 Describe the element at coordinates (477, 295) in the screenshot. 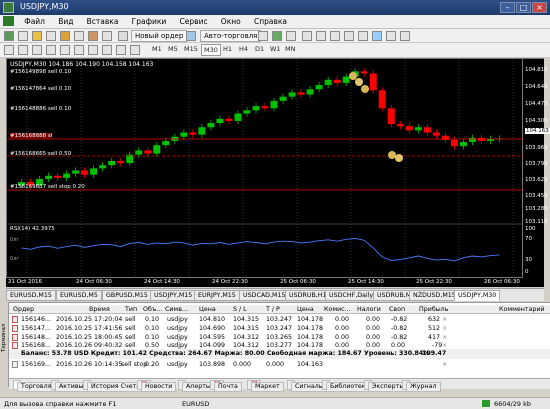

I see `chart-tab-active: USDJPY,M30` at that location.